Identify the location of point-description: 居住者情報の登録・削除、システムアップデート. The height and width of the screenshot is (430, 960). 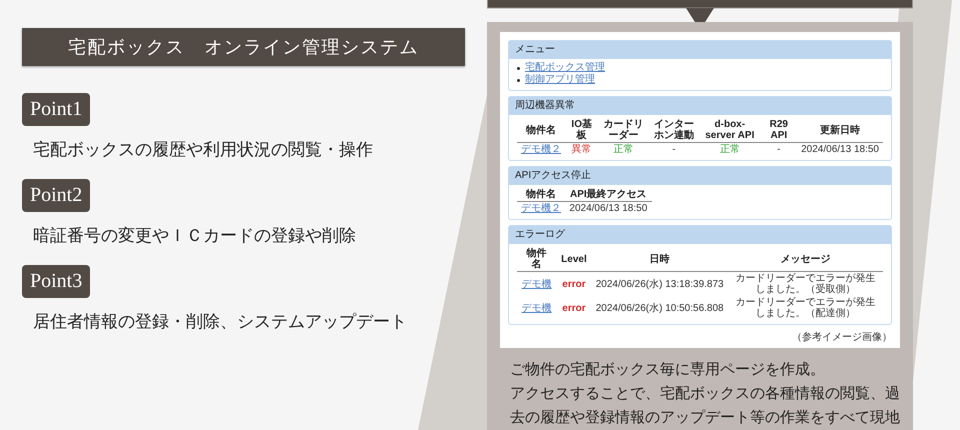
(220, 322).